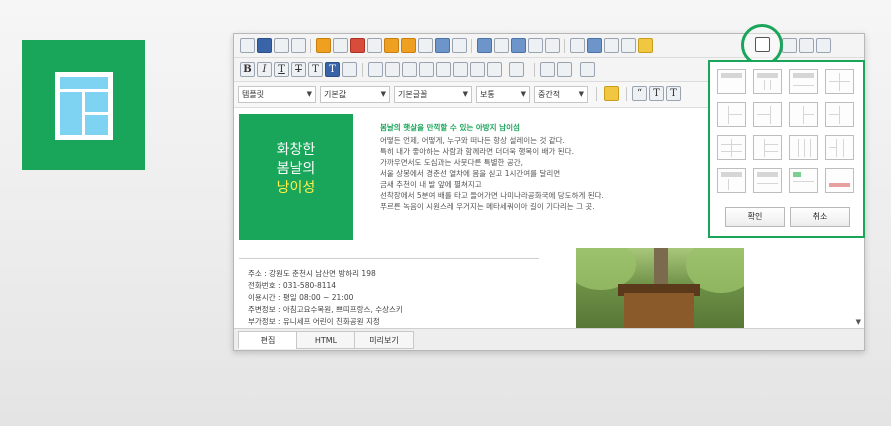  I want to click on info-item: 주소 : 강원도 춘천시 남산면 방하리 198, so click(312, 273).